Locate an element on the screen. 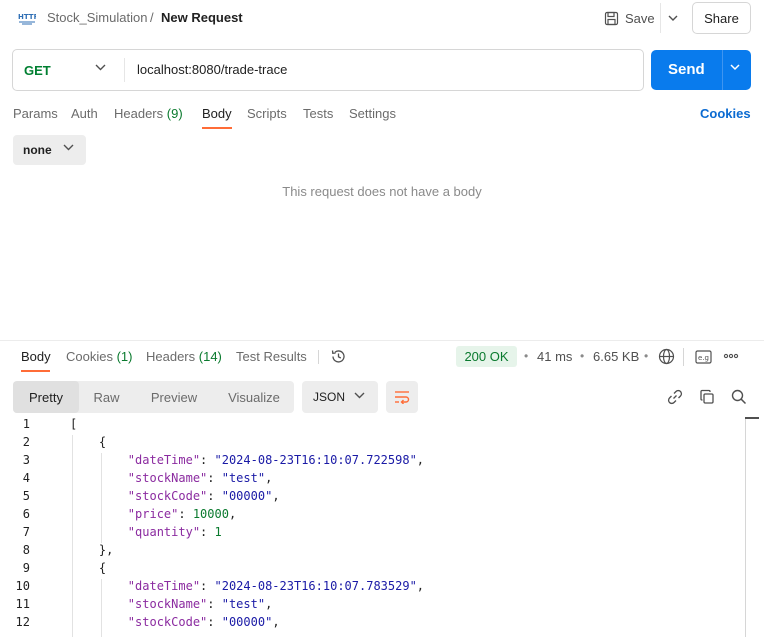  code-text: "quantity": 1 is located at coordinates (146, 532).